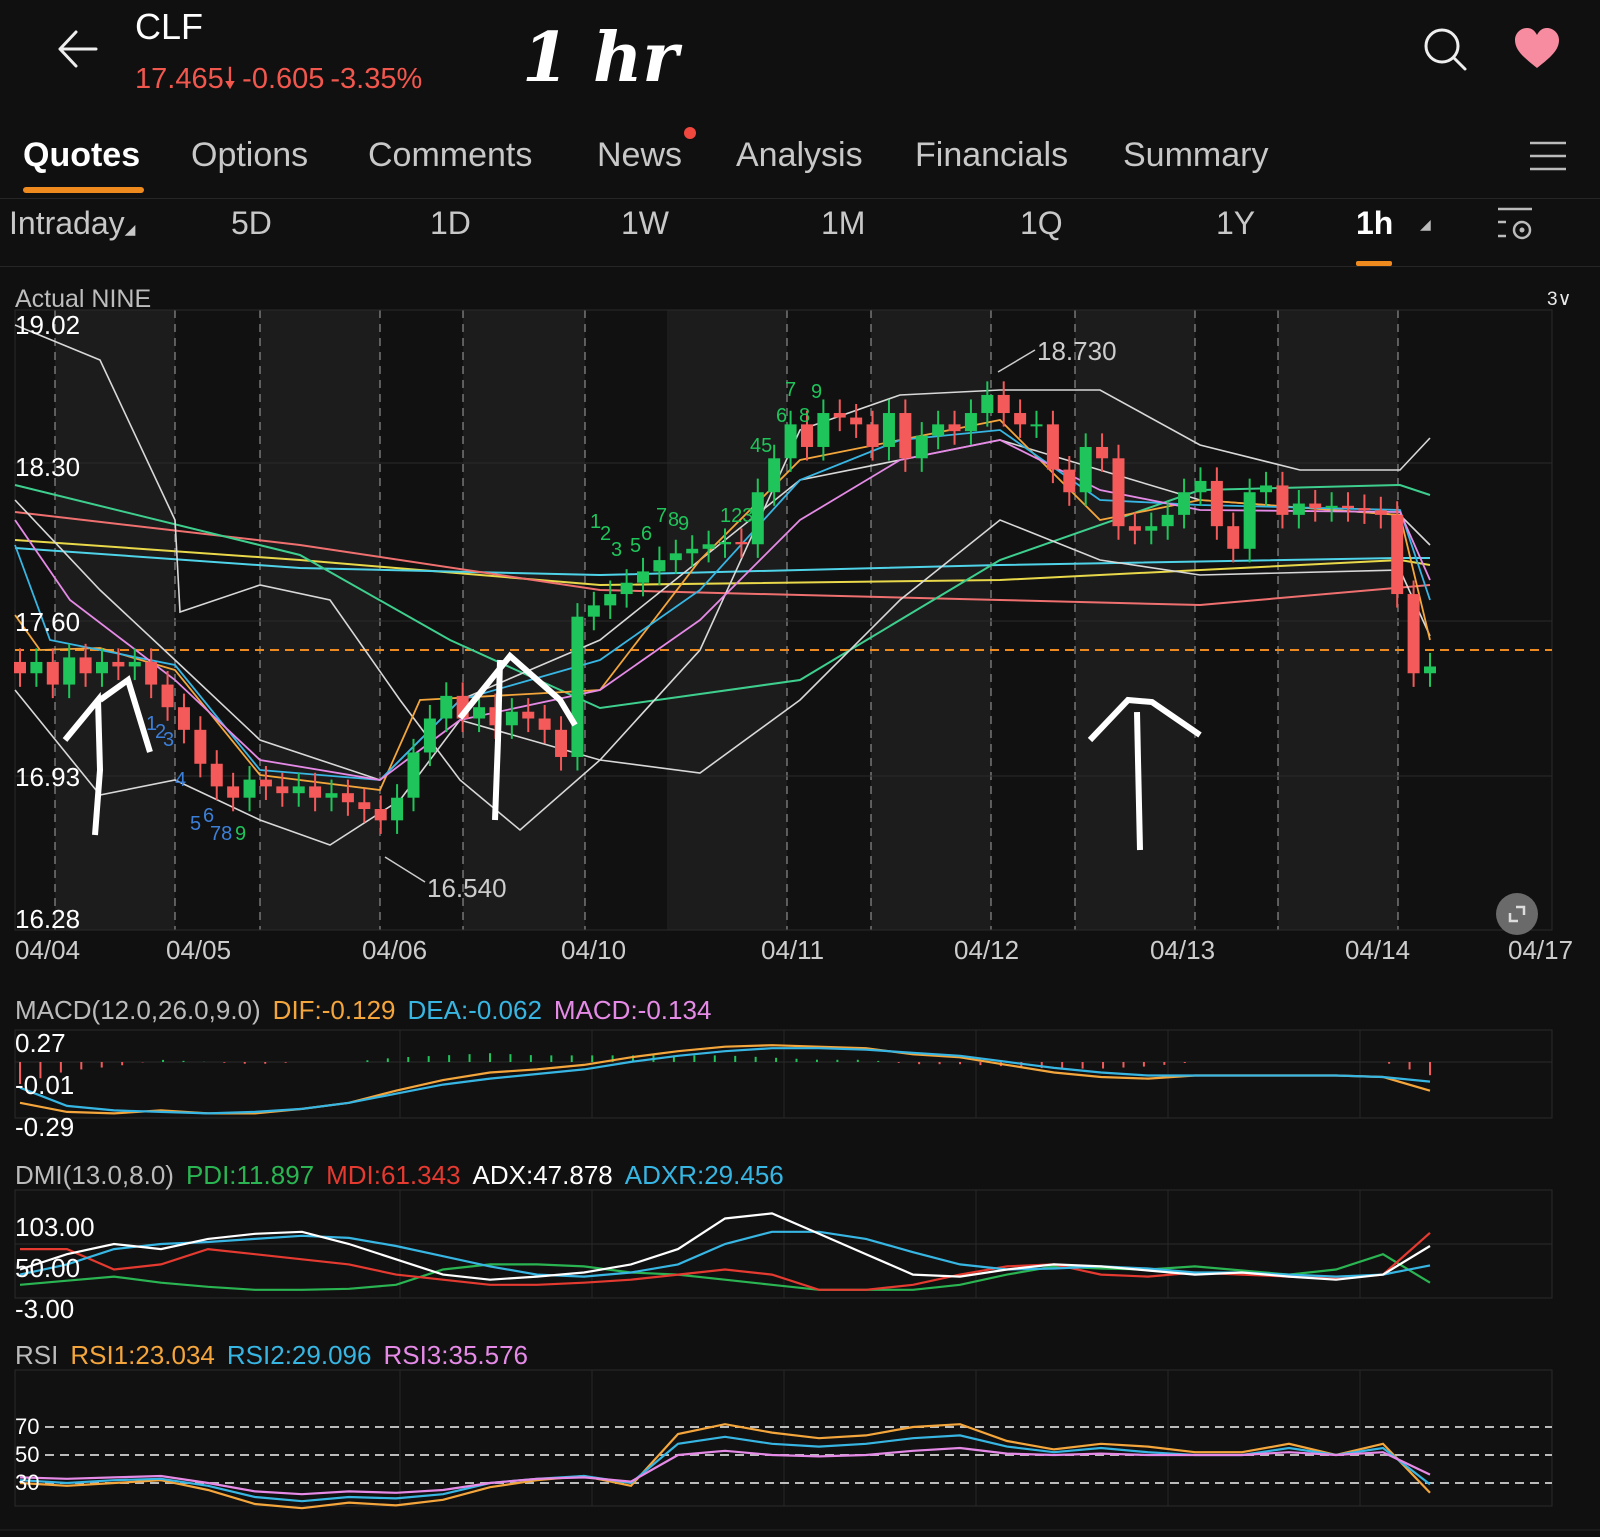  Describe the element at coordinates (1517, 914) in the screenshot. I see `fullscreen-button` at that location.